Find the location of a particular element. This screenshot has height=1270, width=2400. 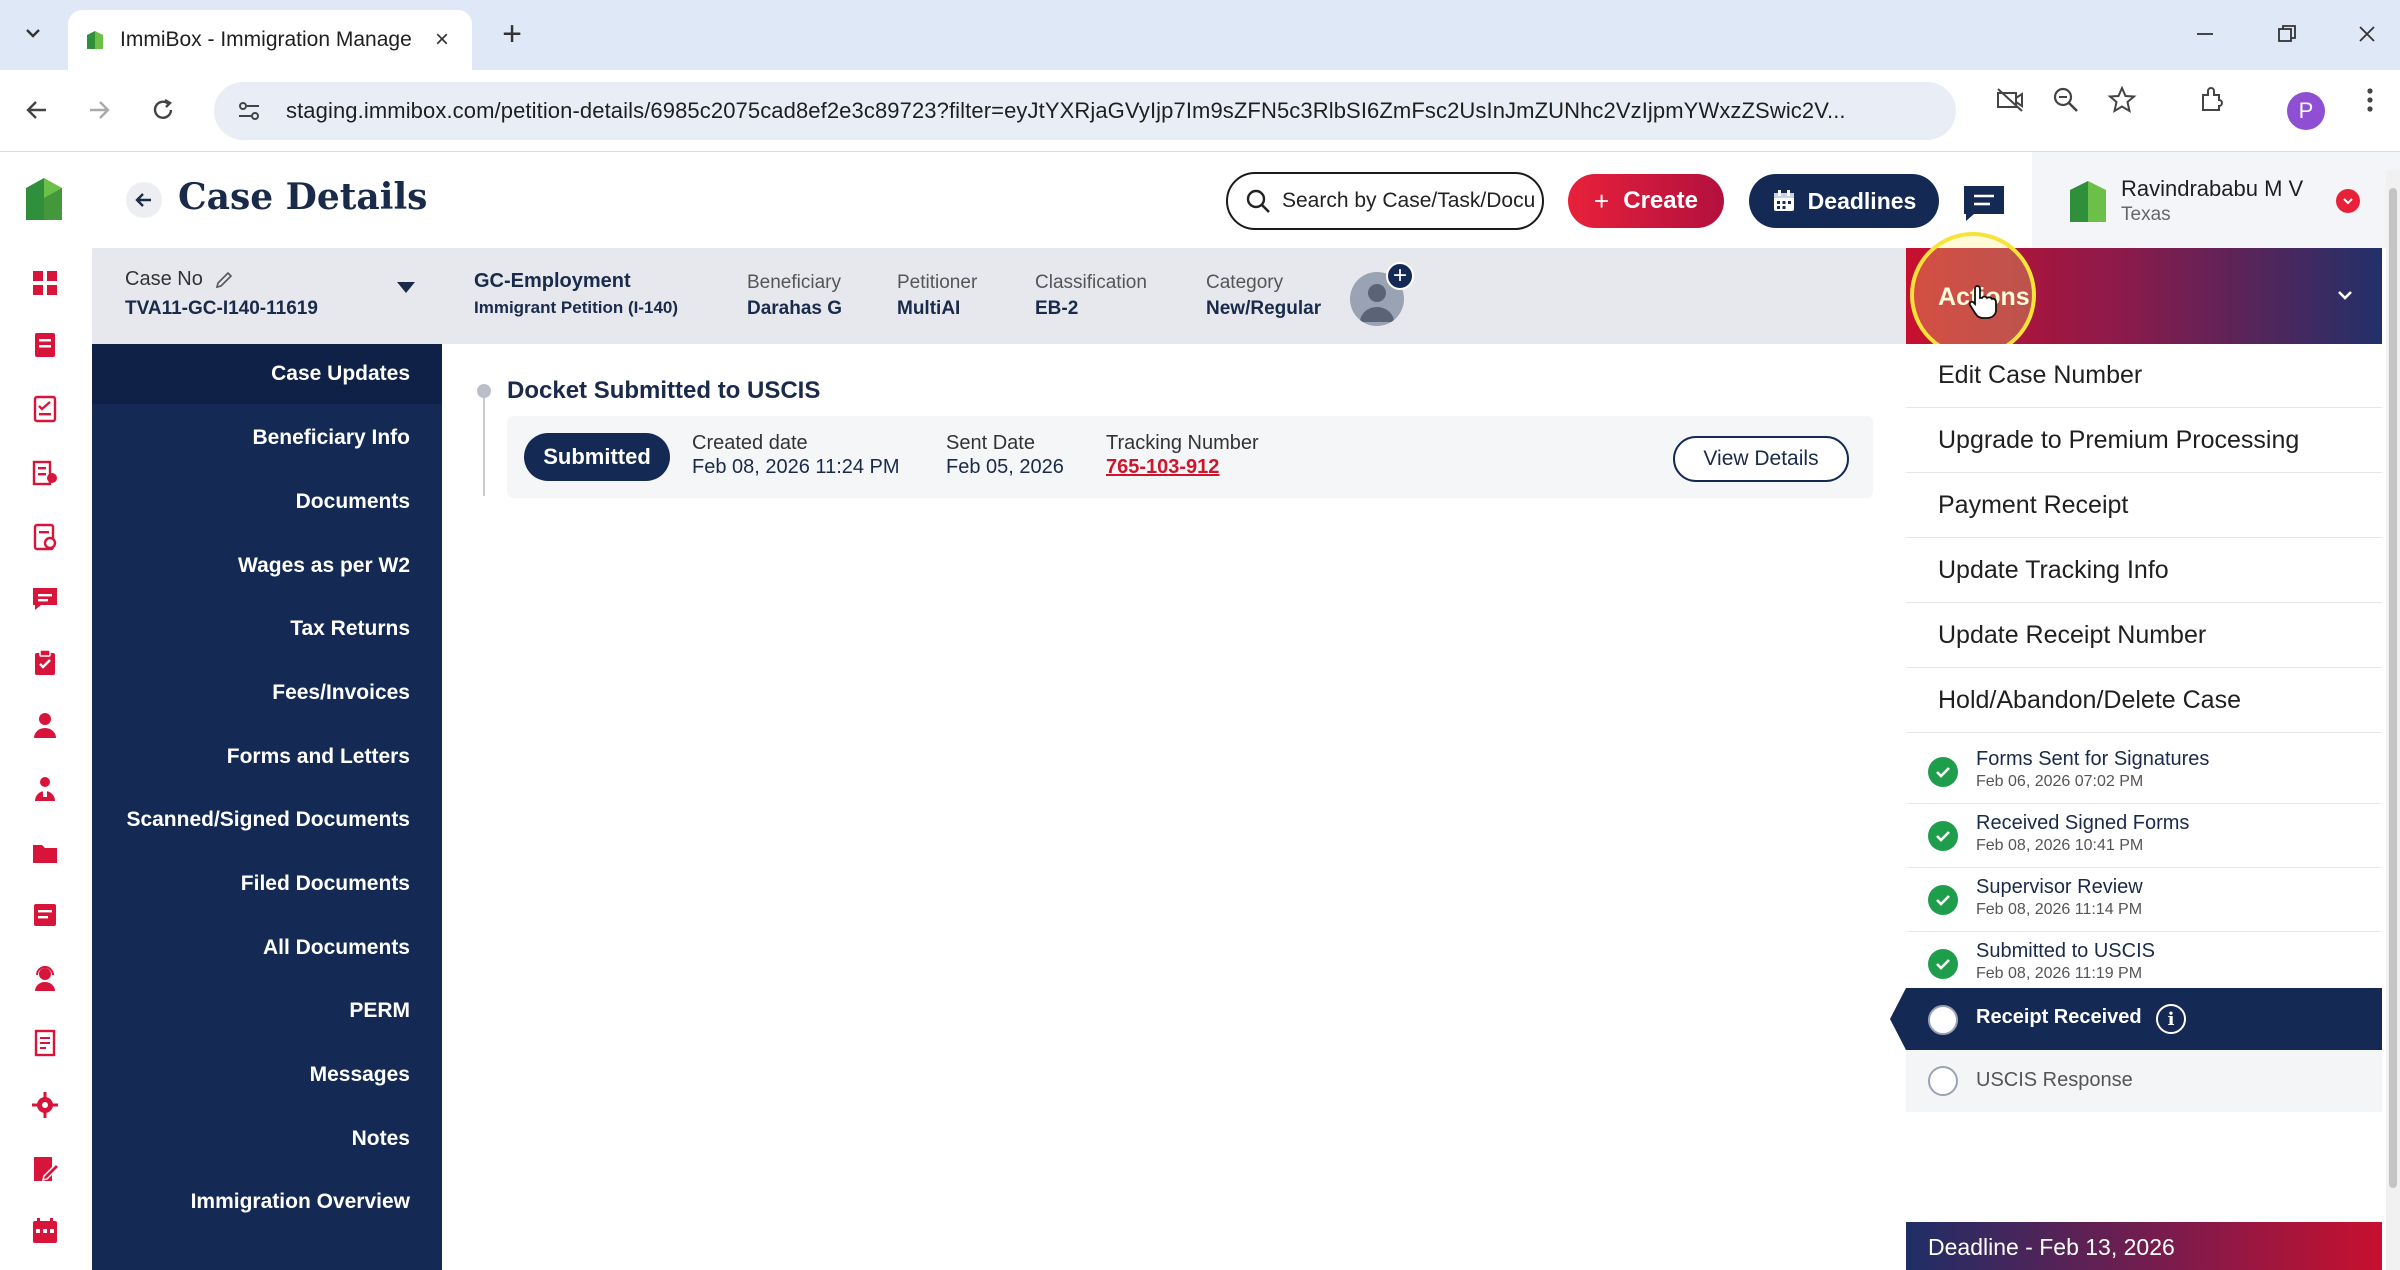

user-menu-dropdown-icon is located at coordinates (2348, 201).